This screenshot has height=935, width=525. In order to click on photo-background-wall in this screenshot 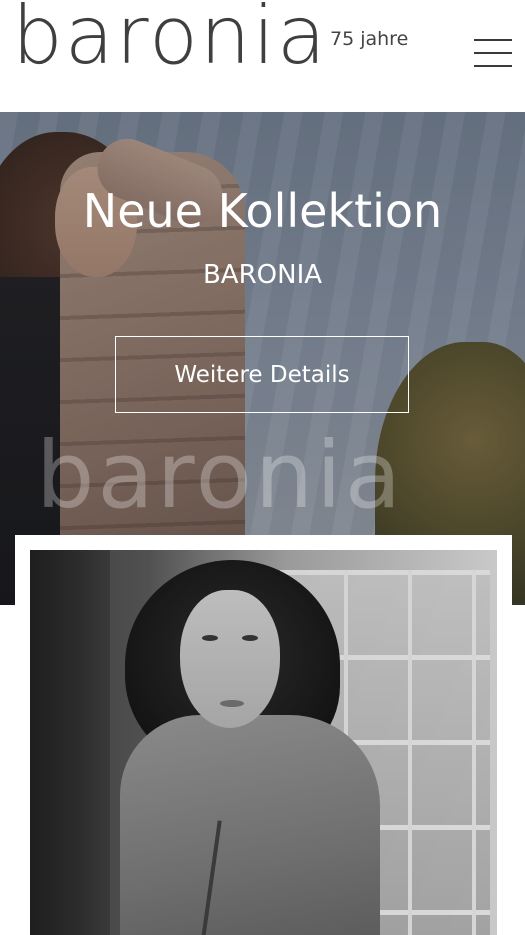, I will do `click(70, 742)`.